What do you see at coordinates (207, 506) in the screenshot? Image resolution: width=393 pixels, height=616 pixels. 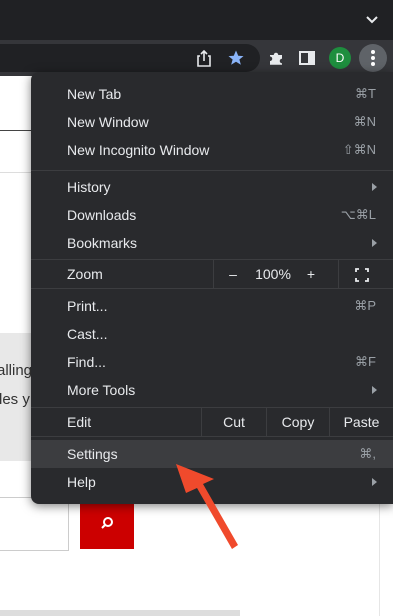 I see `pointer-arrow-icon` at bounding box center [207, 506].